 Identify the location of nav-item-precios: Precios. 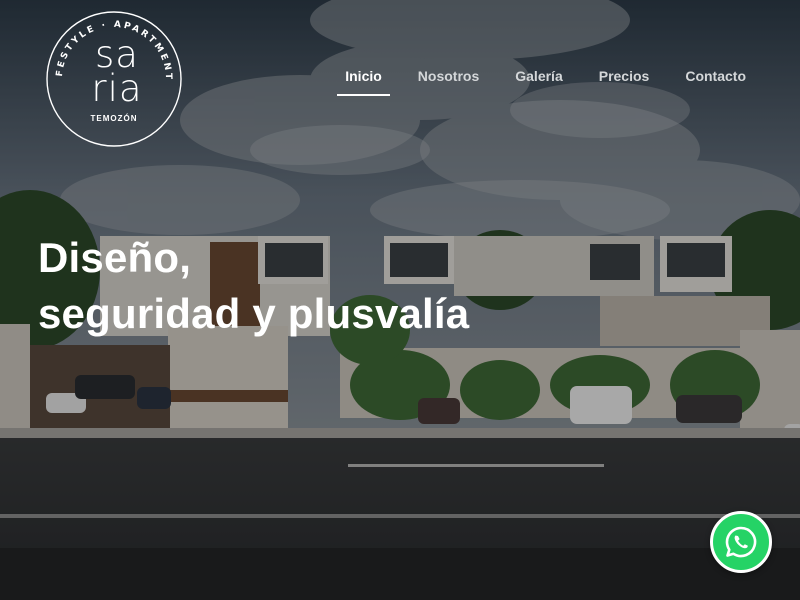
(624, 81).